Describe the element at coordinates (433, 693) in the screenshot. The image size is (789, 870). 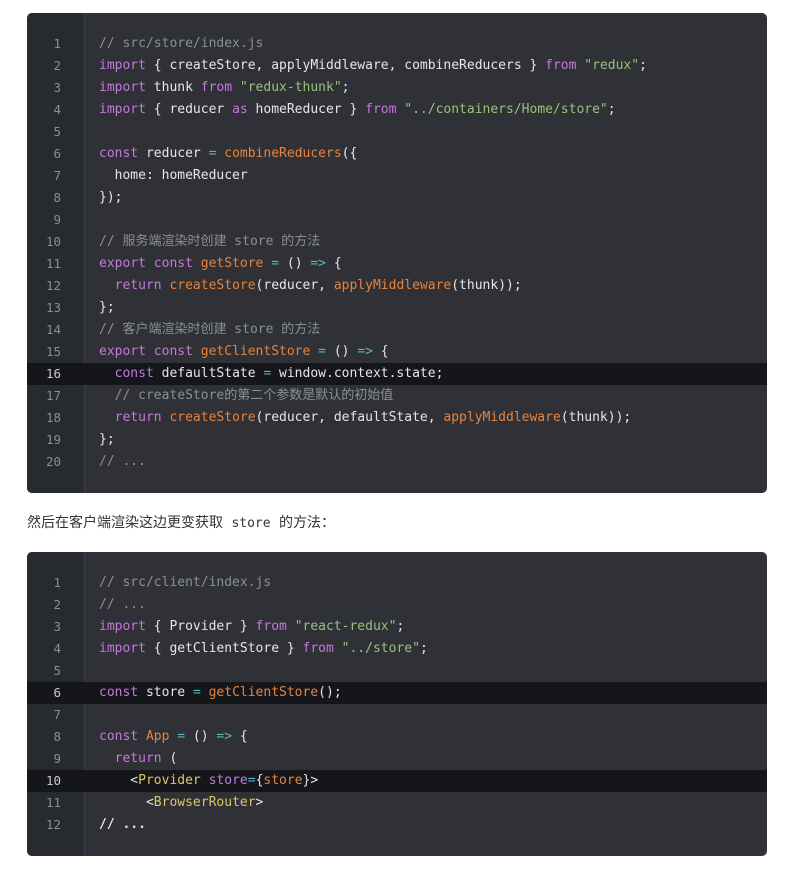
I see `code-text: const store = getClientStore();` at that location.